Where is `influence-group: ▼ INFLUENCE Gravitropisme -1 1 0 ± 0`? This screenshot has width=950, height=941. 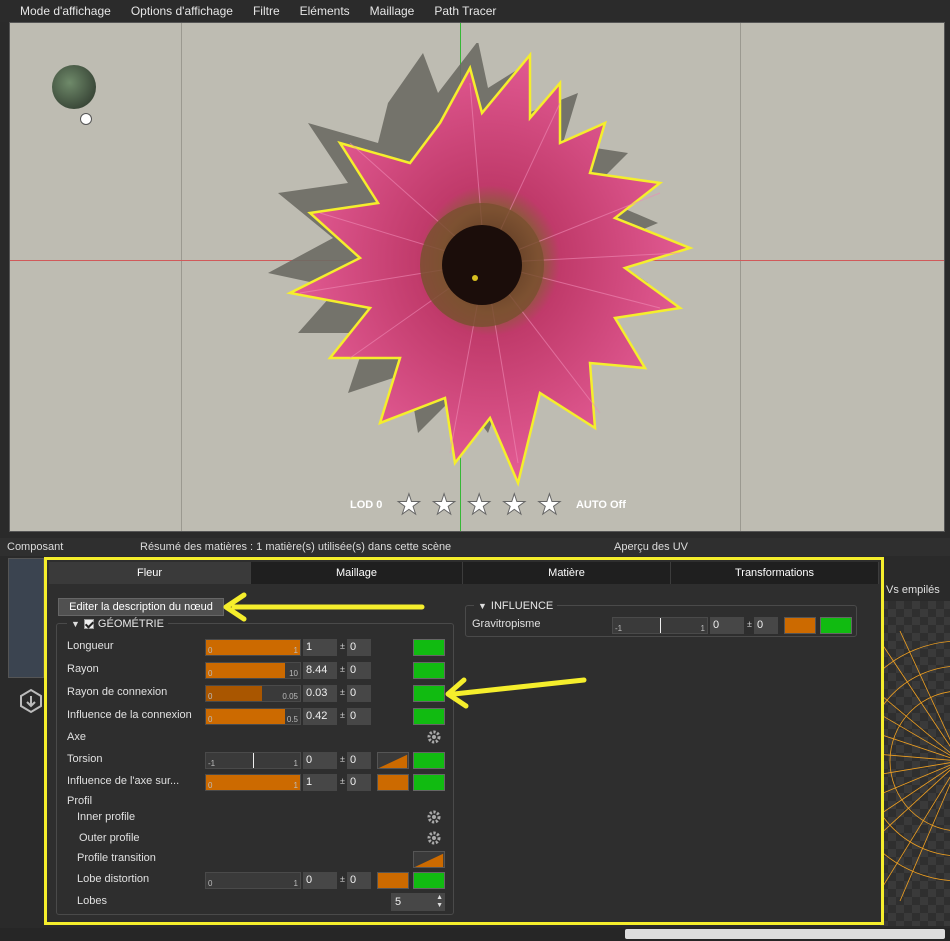 influence-group: ▼ INFLUENCE Gravitropisme -1 1 0 ± 0 is located at coordinates (661, 618).